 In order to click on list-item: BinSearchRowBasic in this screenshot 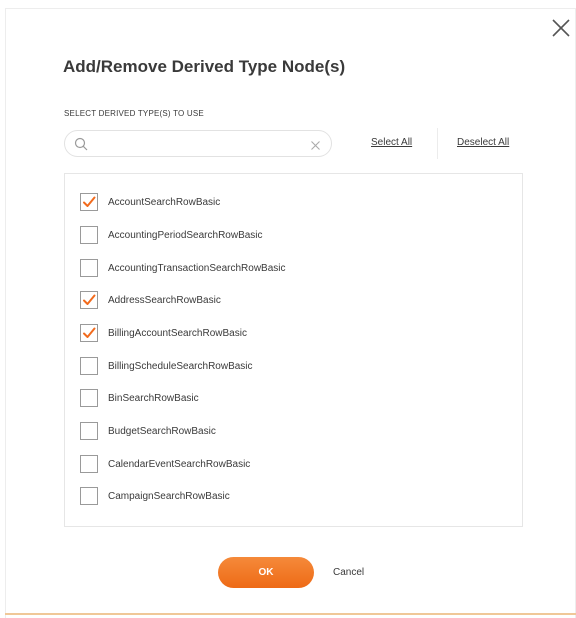, I will do `click(139, 398)`.